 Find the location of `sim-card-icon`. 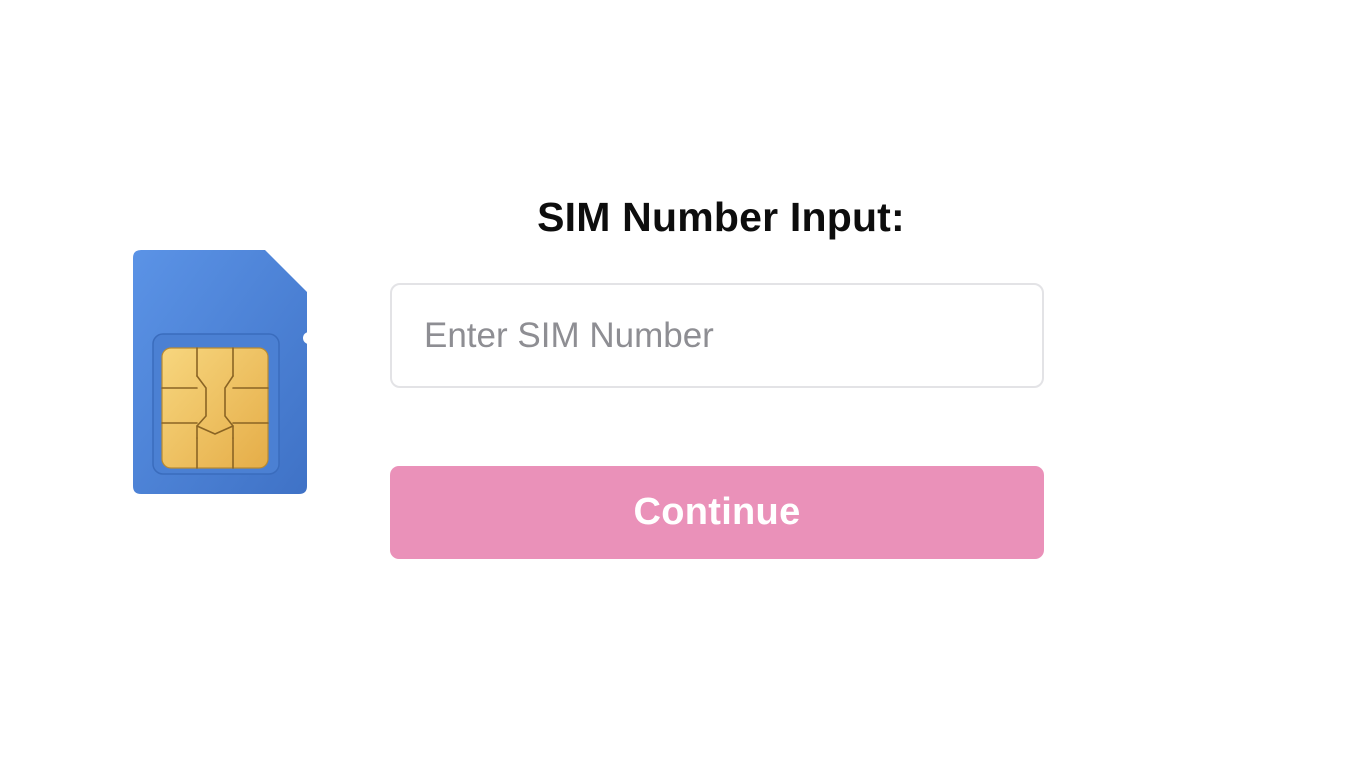

sim-card-icon is located at coordinates (220, 372).